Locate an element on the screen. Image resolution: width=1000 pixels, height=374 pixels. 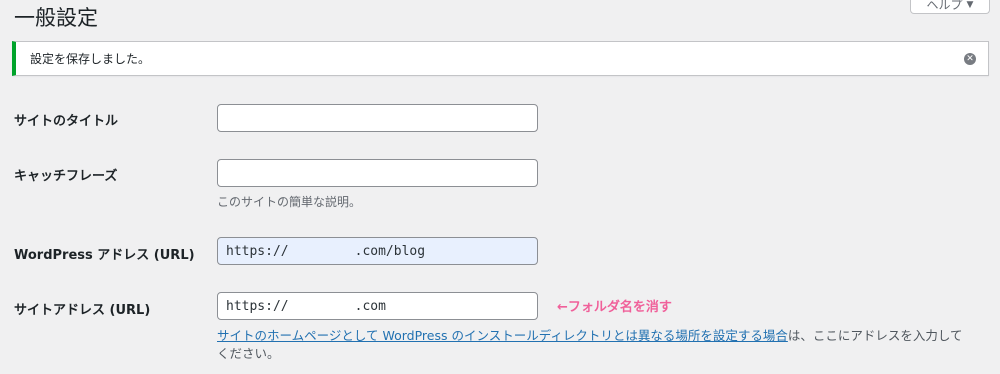
success-notice: 設定を保存しました。 ✕ is located at coordinates (500, 58).